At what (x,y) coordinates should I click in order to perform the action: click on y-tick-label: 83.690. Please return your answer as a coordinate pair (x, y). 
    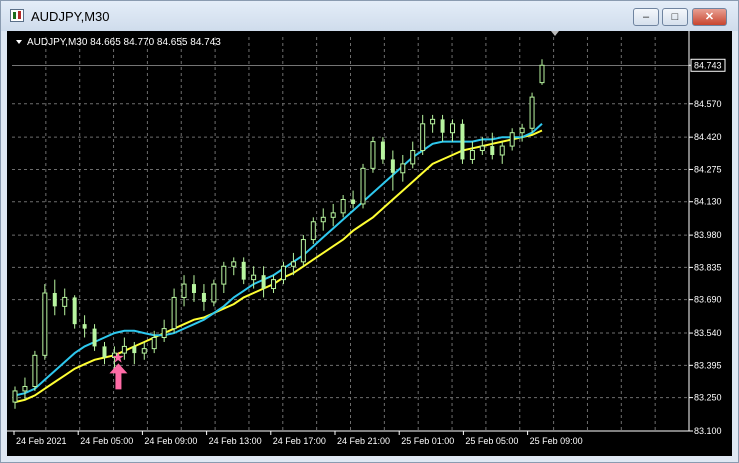
    Looking at the image, I should click on (708, 300).